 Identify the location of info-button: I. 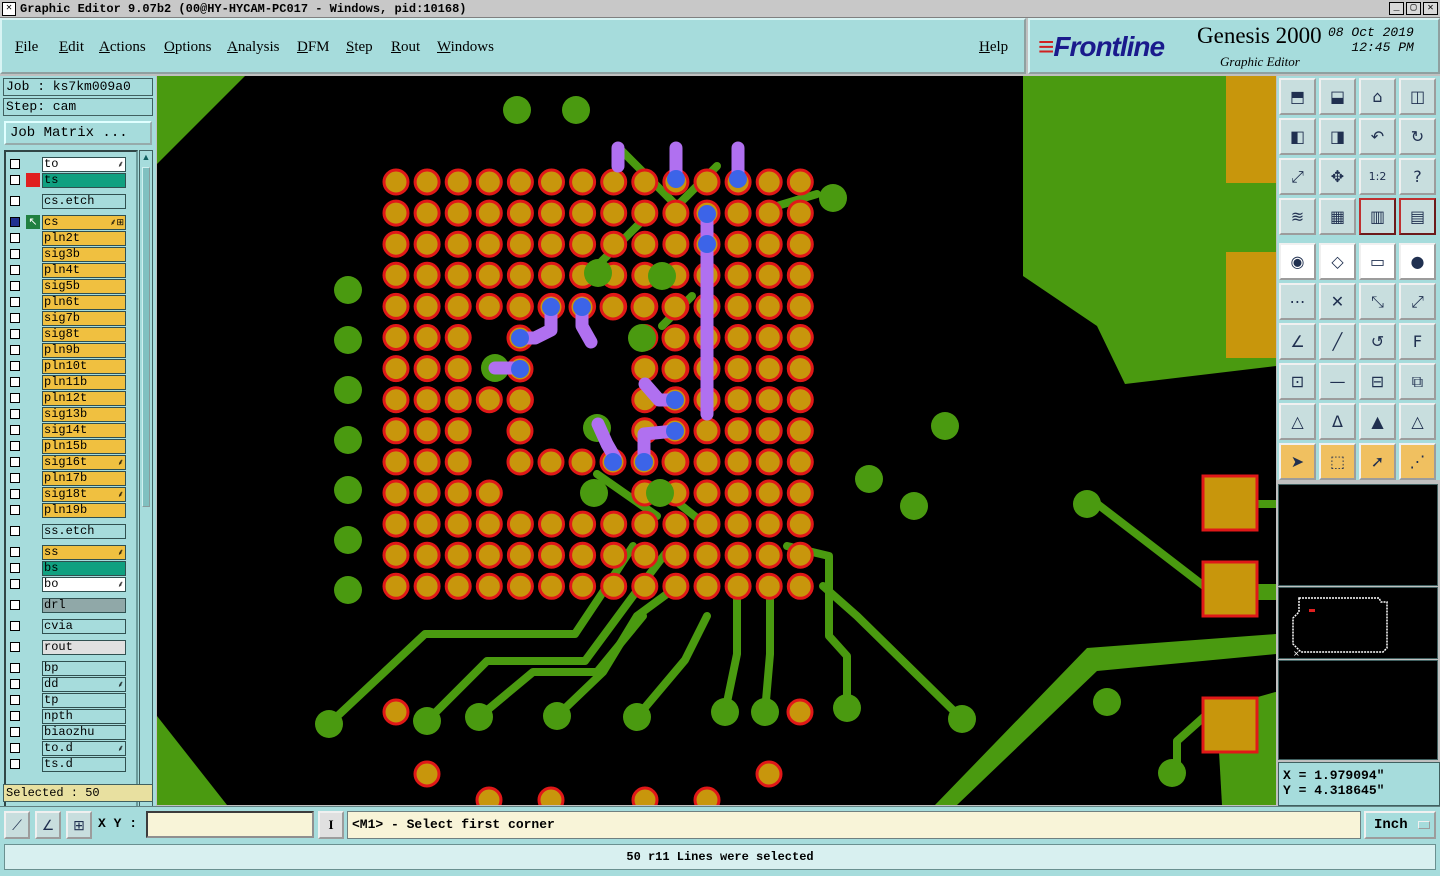
(331, 825).